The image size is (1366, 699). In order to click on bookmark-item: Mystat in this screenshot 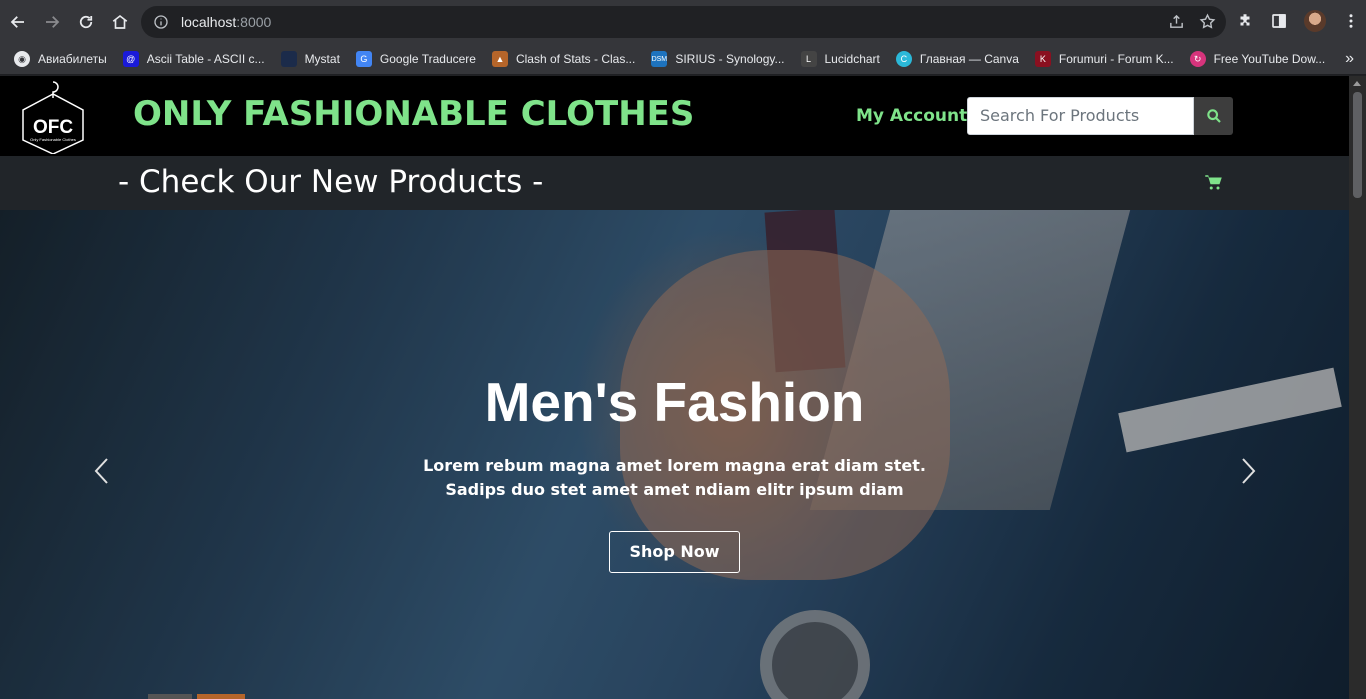, I will do `click(310, 59)`.